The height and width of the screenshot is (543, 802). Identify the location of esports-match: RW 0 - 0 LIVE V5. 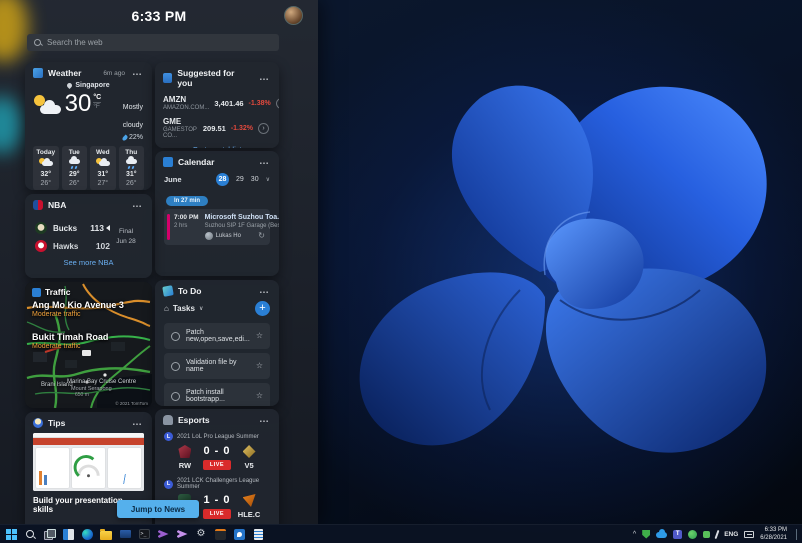
(217, 459).